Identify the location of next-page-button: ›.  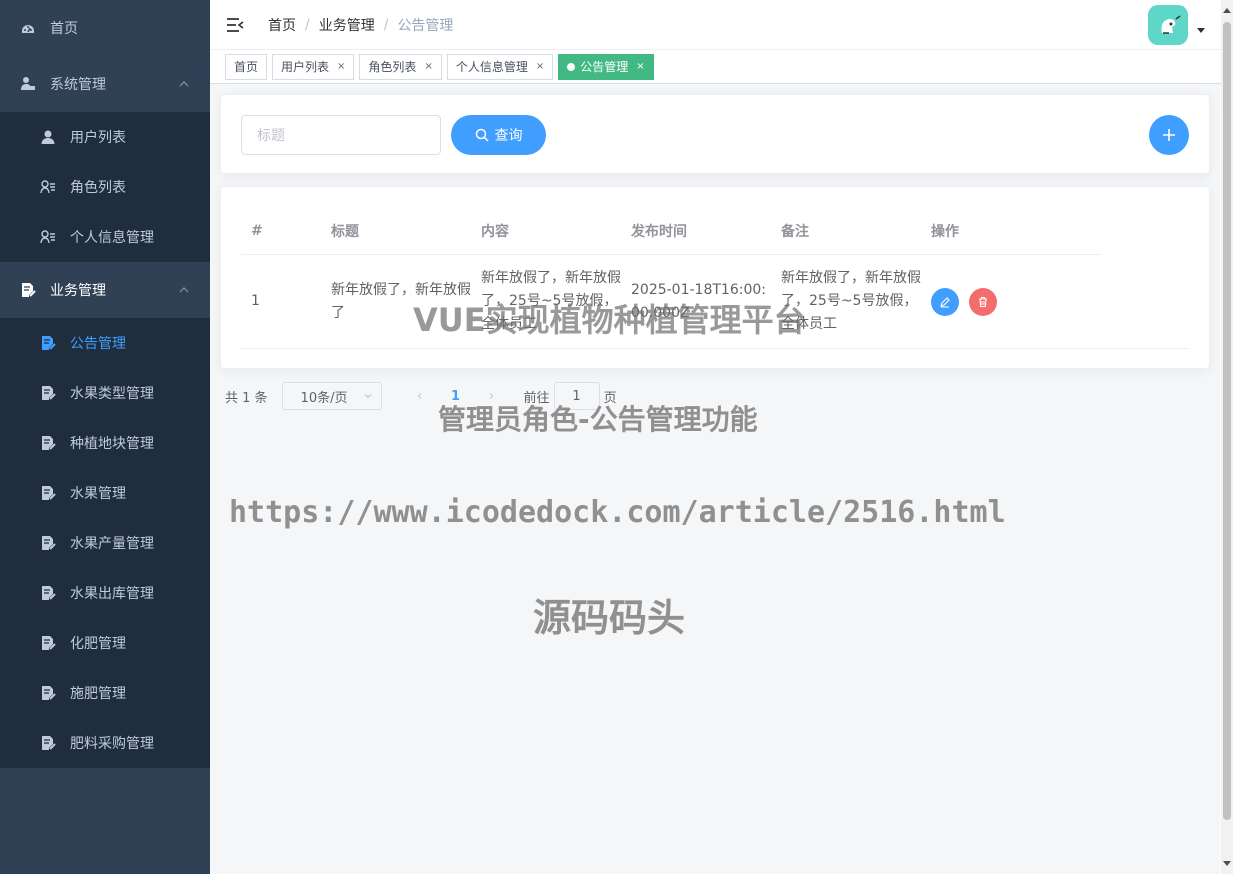
(492, 396).